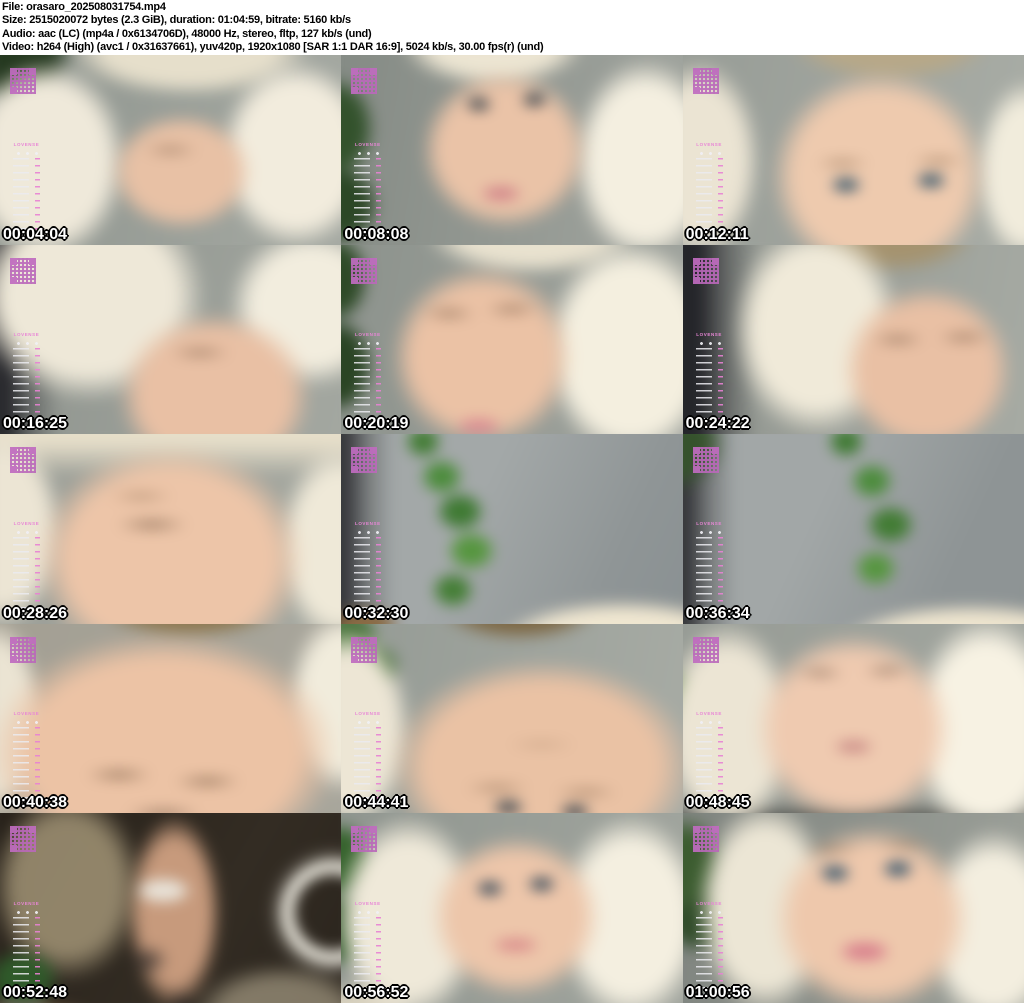 The image size is (1024, 1003). Describe the element at coordinates (84, 7) in the screenshot. I see `file-info-line: File: orasaro_202508031754.mp4` at that location.